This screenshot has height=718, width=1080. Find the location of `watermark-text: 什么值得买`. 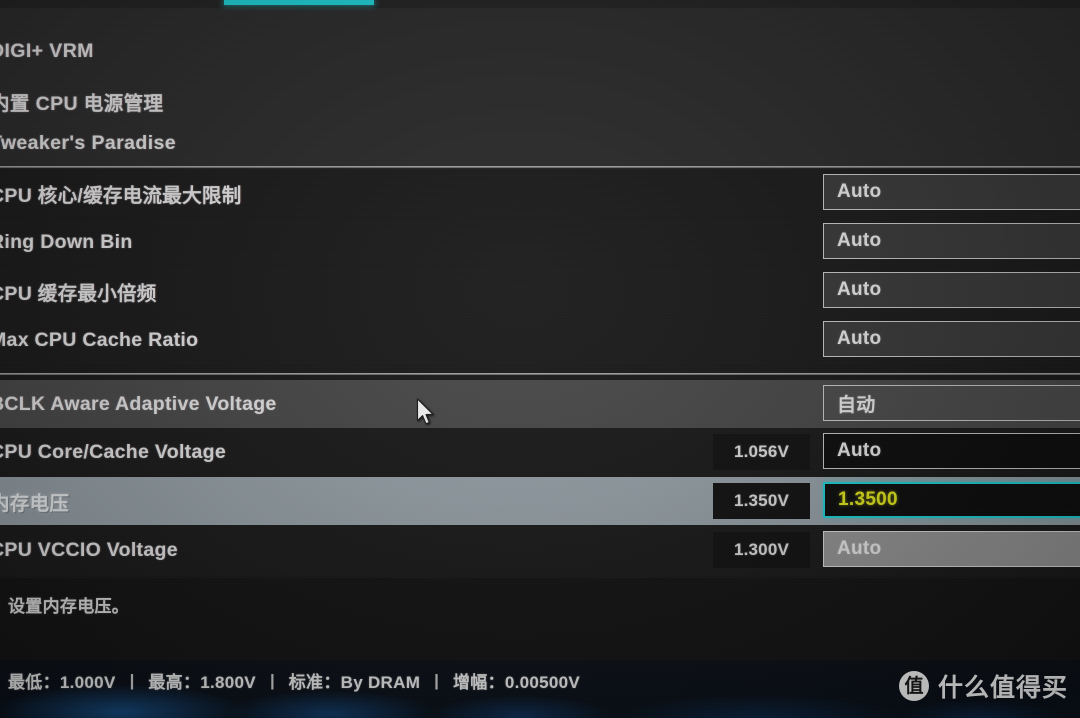

watermark-text: 什么值得买 is located at coordinates (1002, 688).